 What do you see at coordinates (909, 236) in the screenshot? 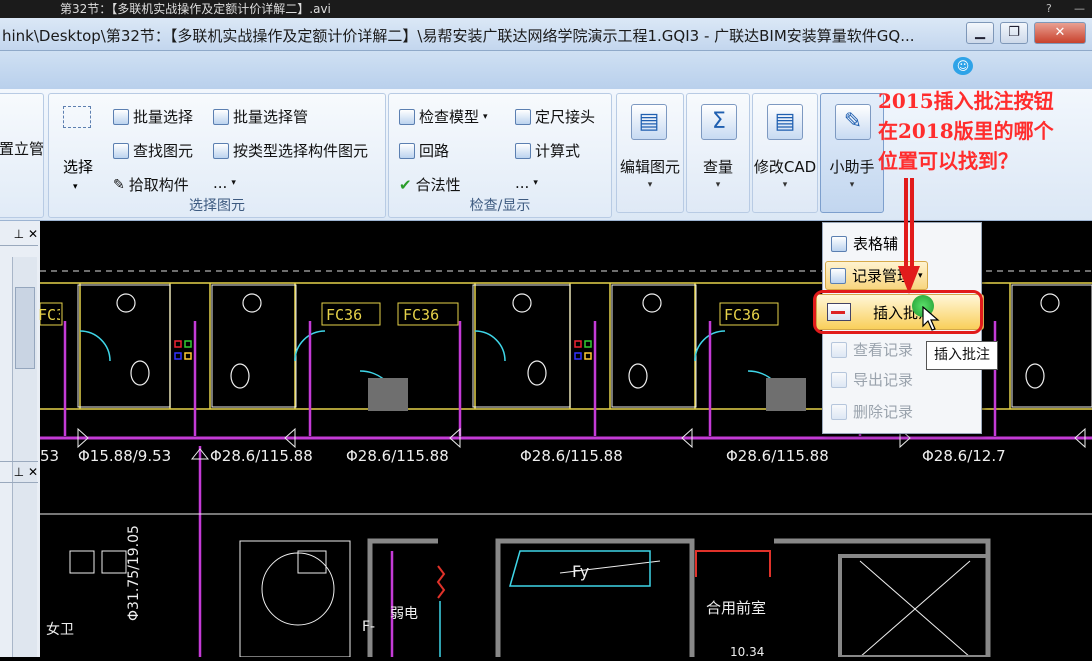
I see `annotation-arrow` at bounding box center [909, 236].